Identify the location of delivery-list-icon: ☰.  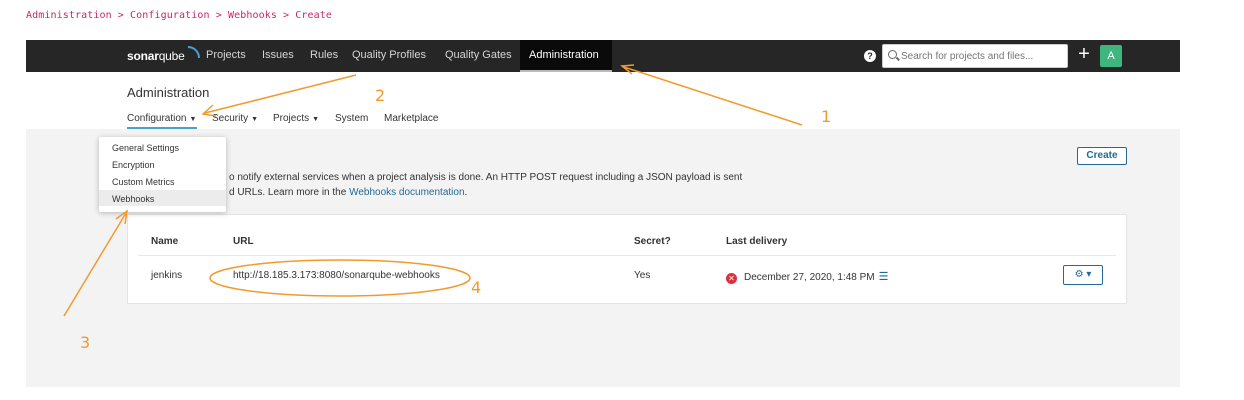
(884, 276).